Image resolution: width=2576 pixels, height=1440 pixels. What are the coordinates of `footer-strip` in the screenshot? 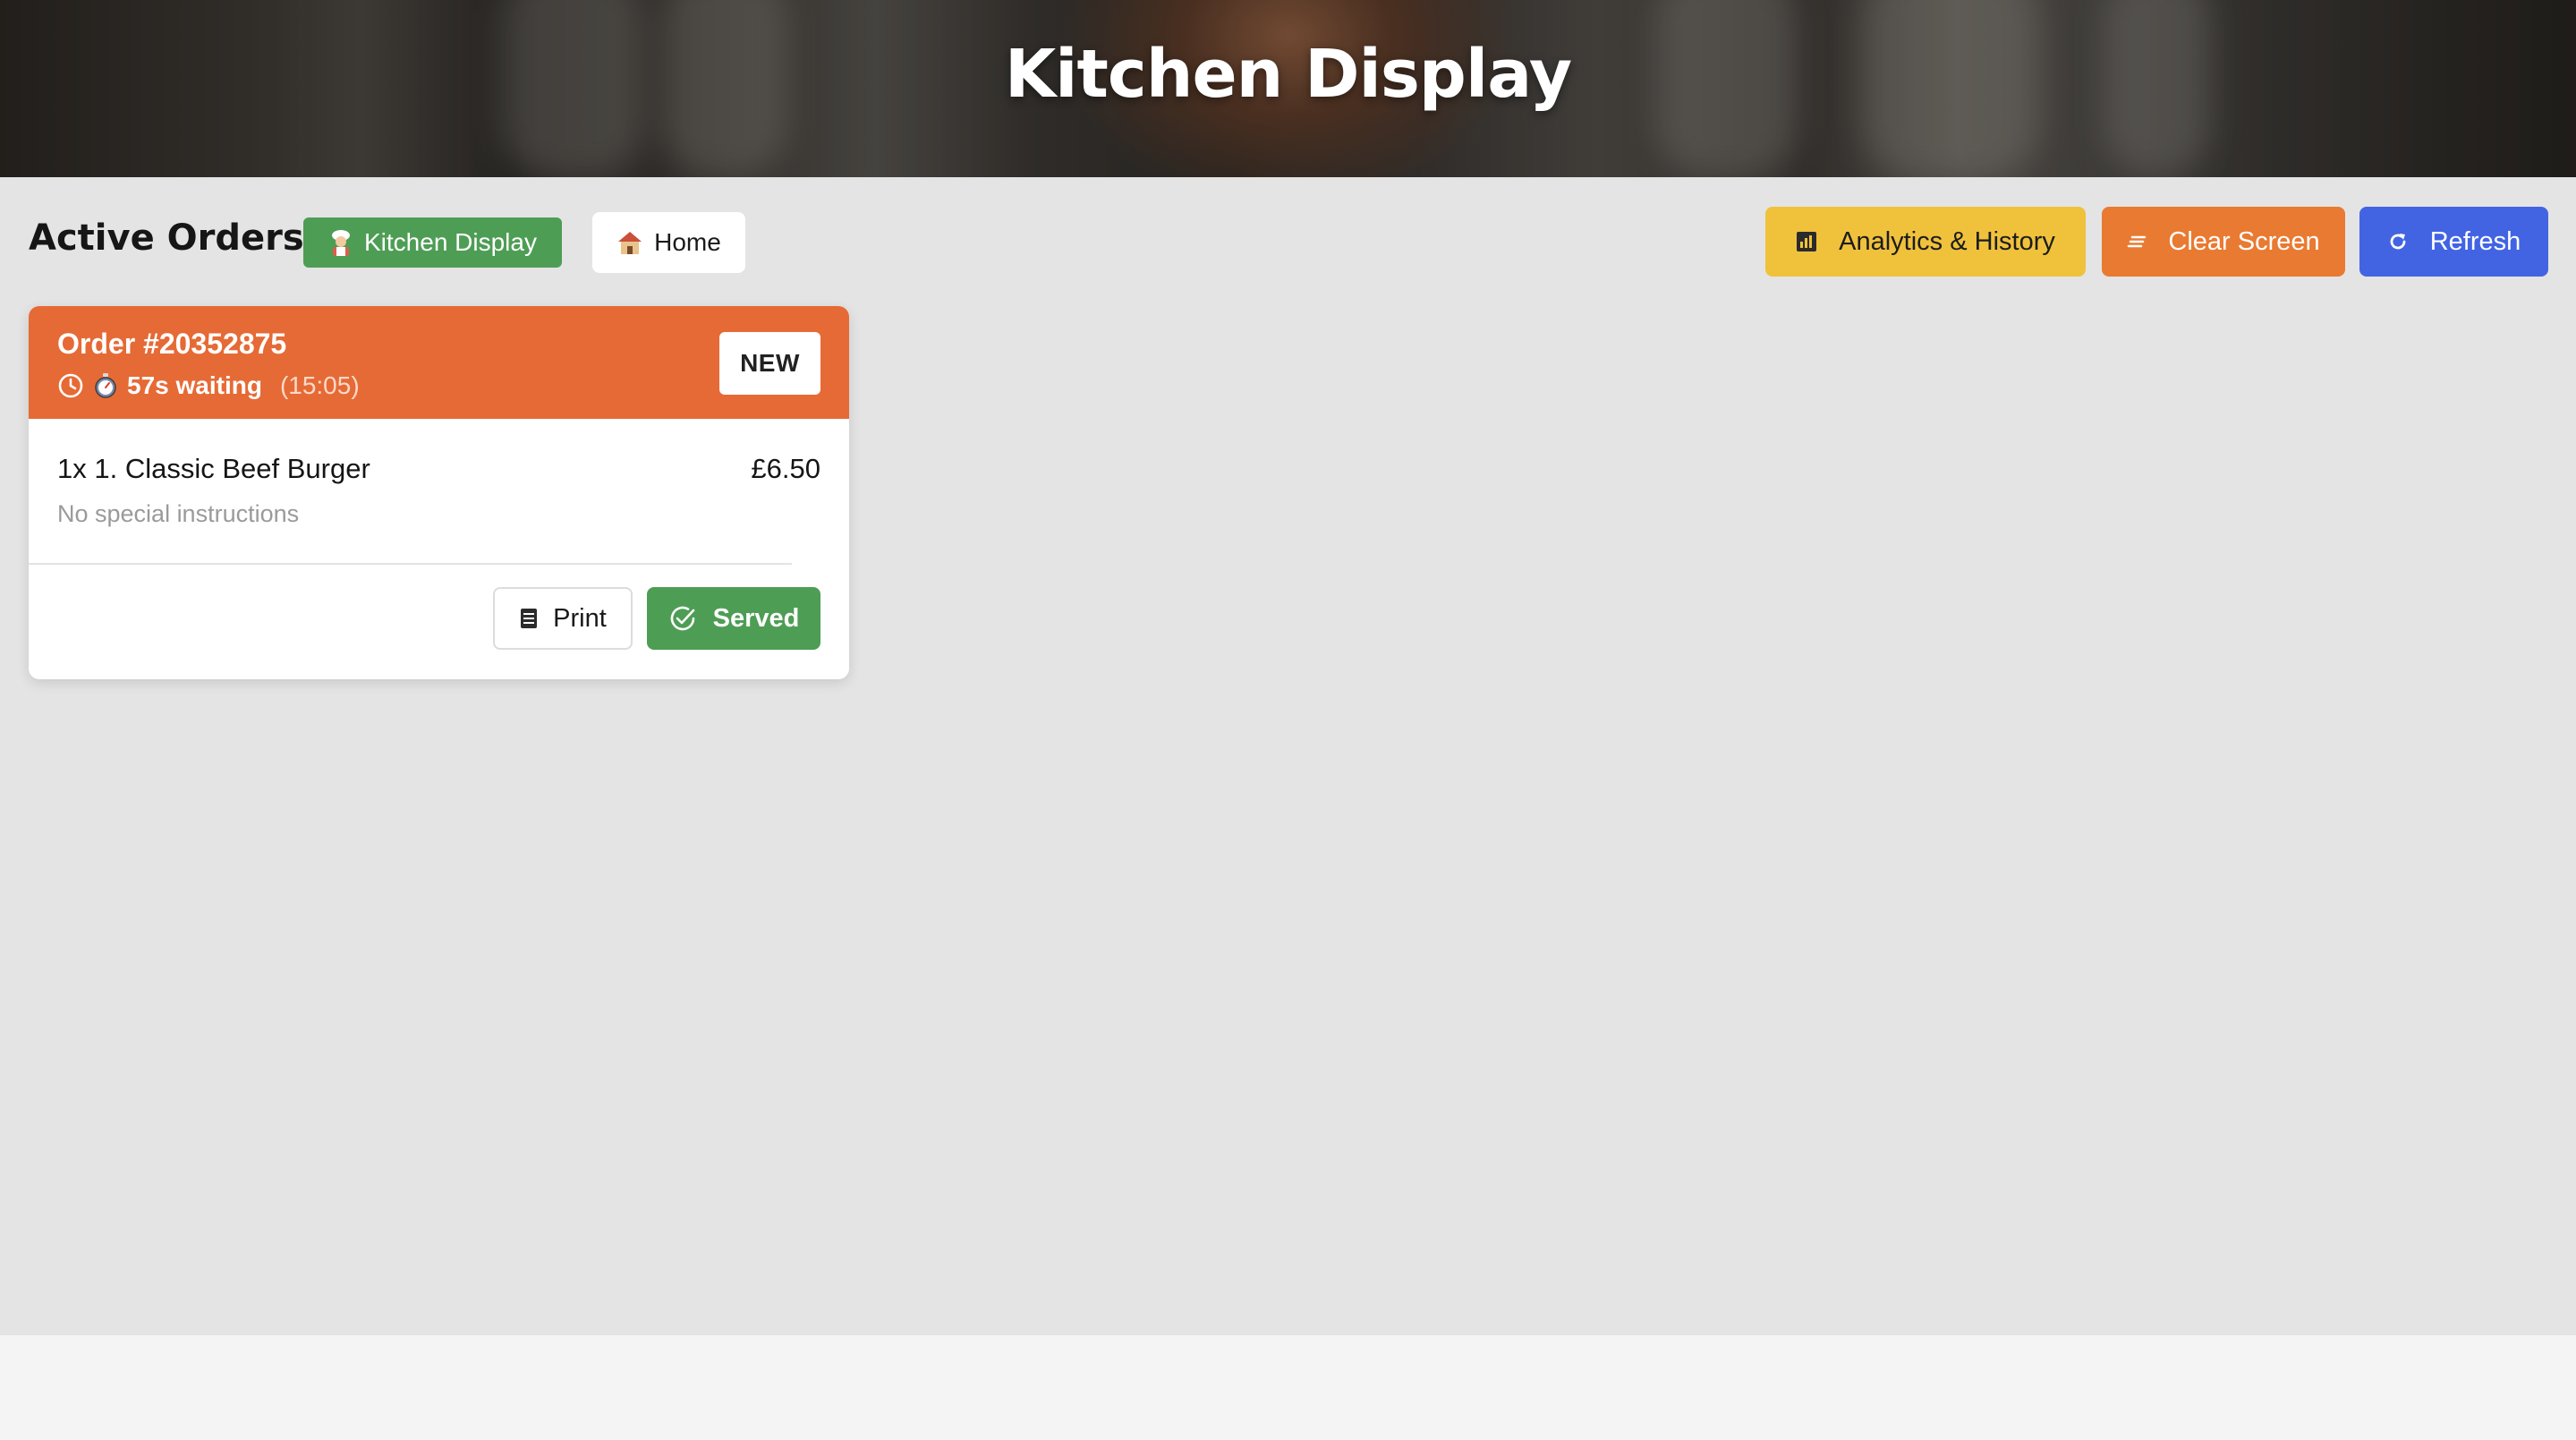 It's located at (1288, 1387).